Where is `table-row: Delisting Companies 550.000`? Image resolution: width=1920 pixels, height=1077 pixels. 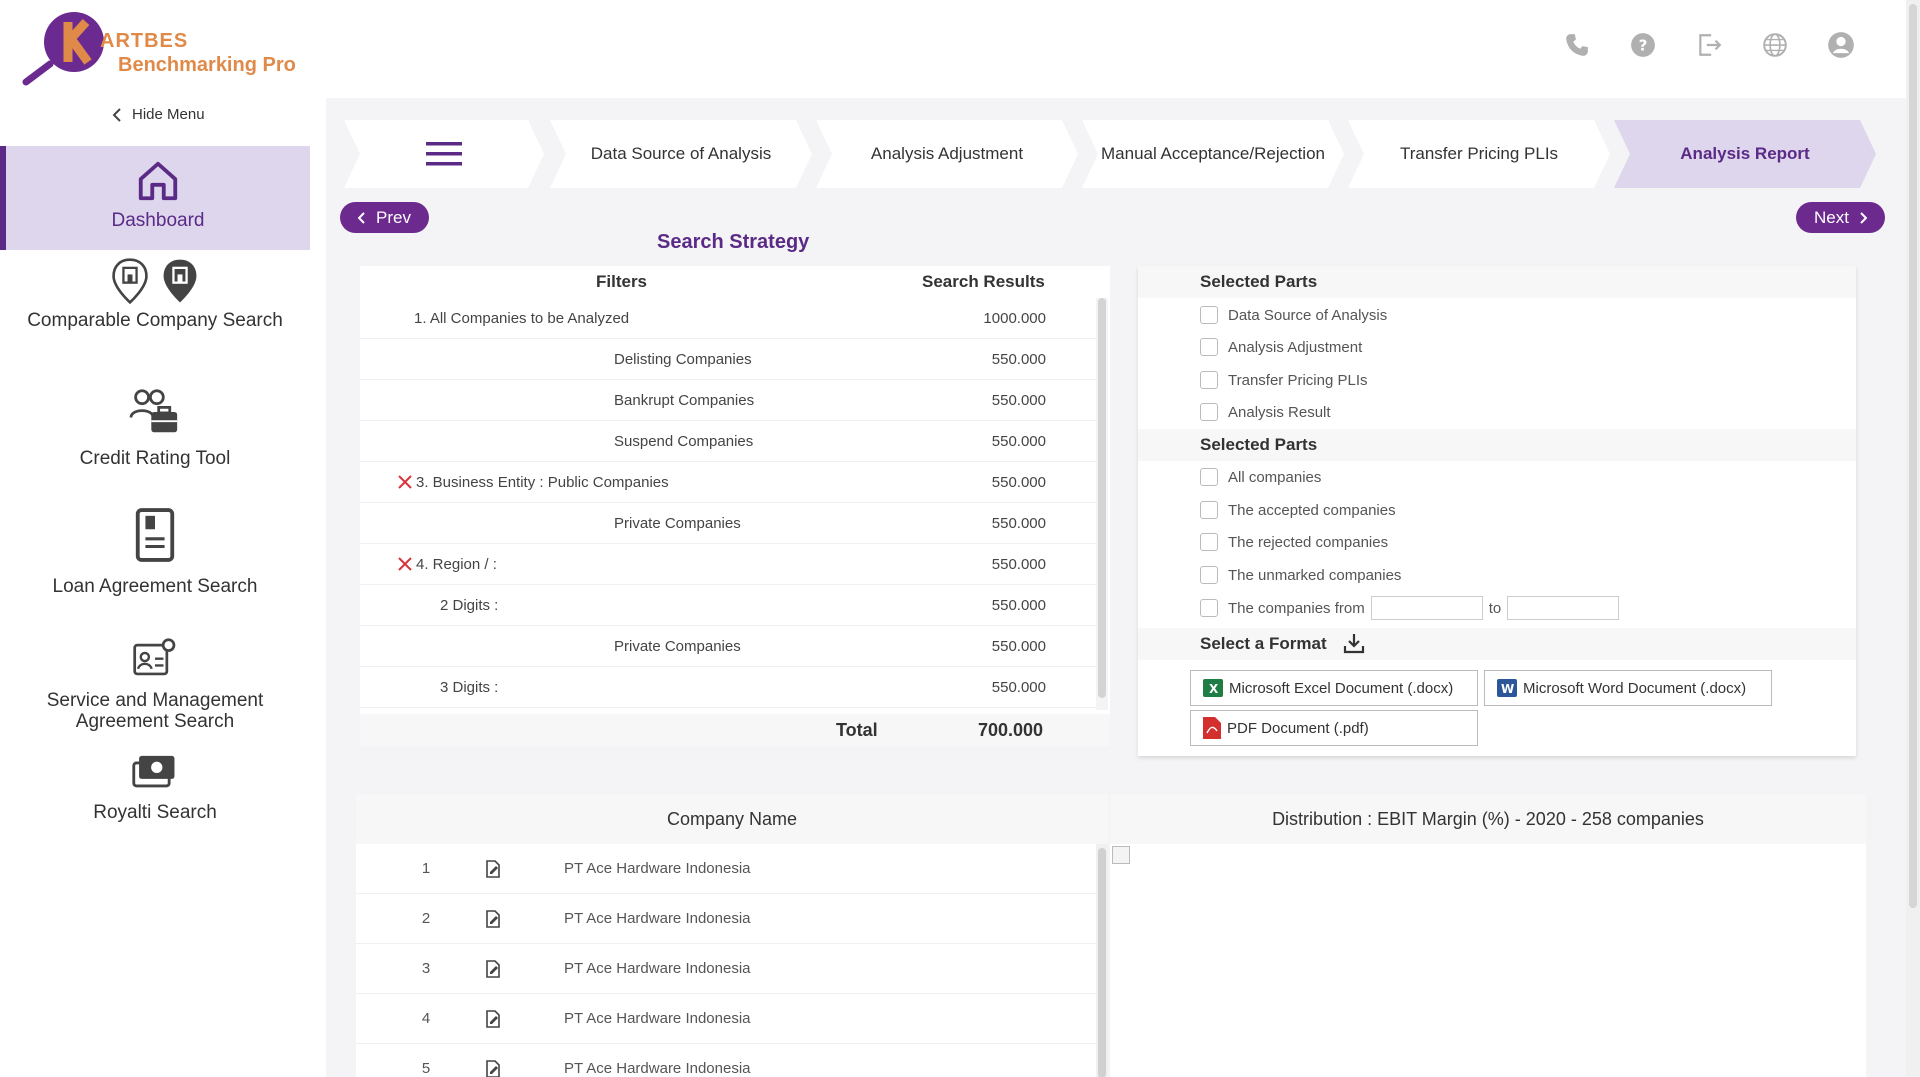
table-row: Delisting Companies 550.000 is located at coordinates (728, 359).